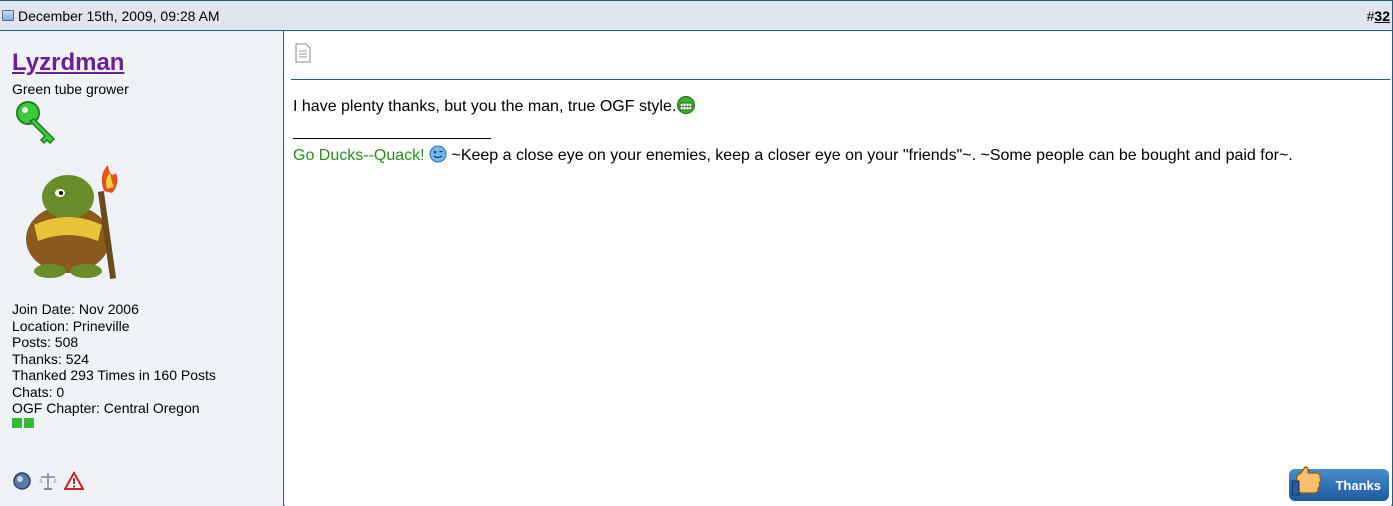  I want to click on avatar, so click(72, 222).